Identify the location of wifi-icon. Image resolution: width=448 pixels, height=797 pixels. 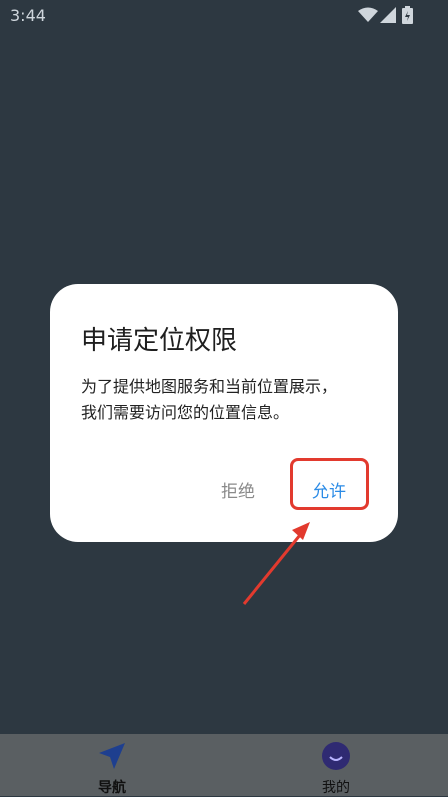
(368, 14).